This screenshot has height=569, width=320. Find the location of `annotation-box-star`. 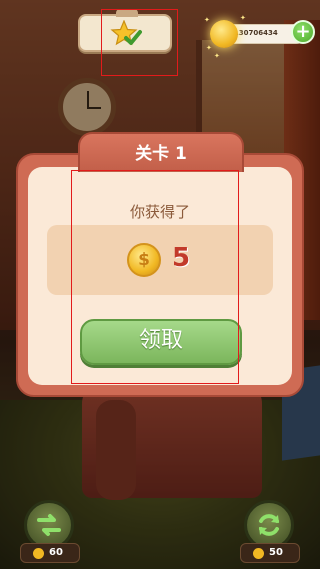

annotation-box-star is located at coordinates (139, 42).